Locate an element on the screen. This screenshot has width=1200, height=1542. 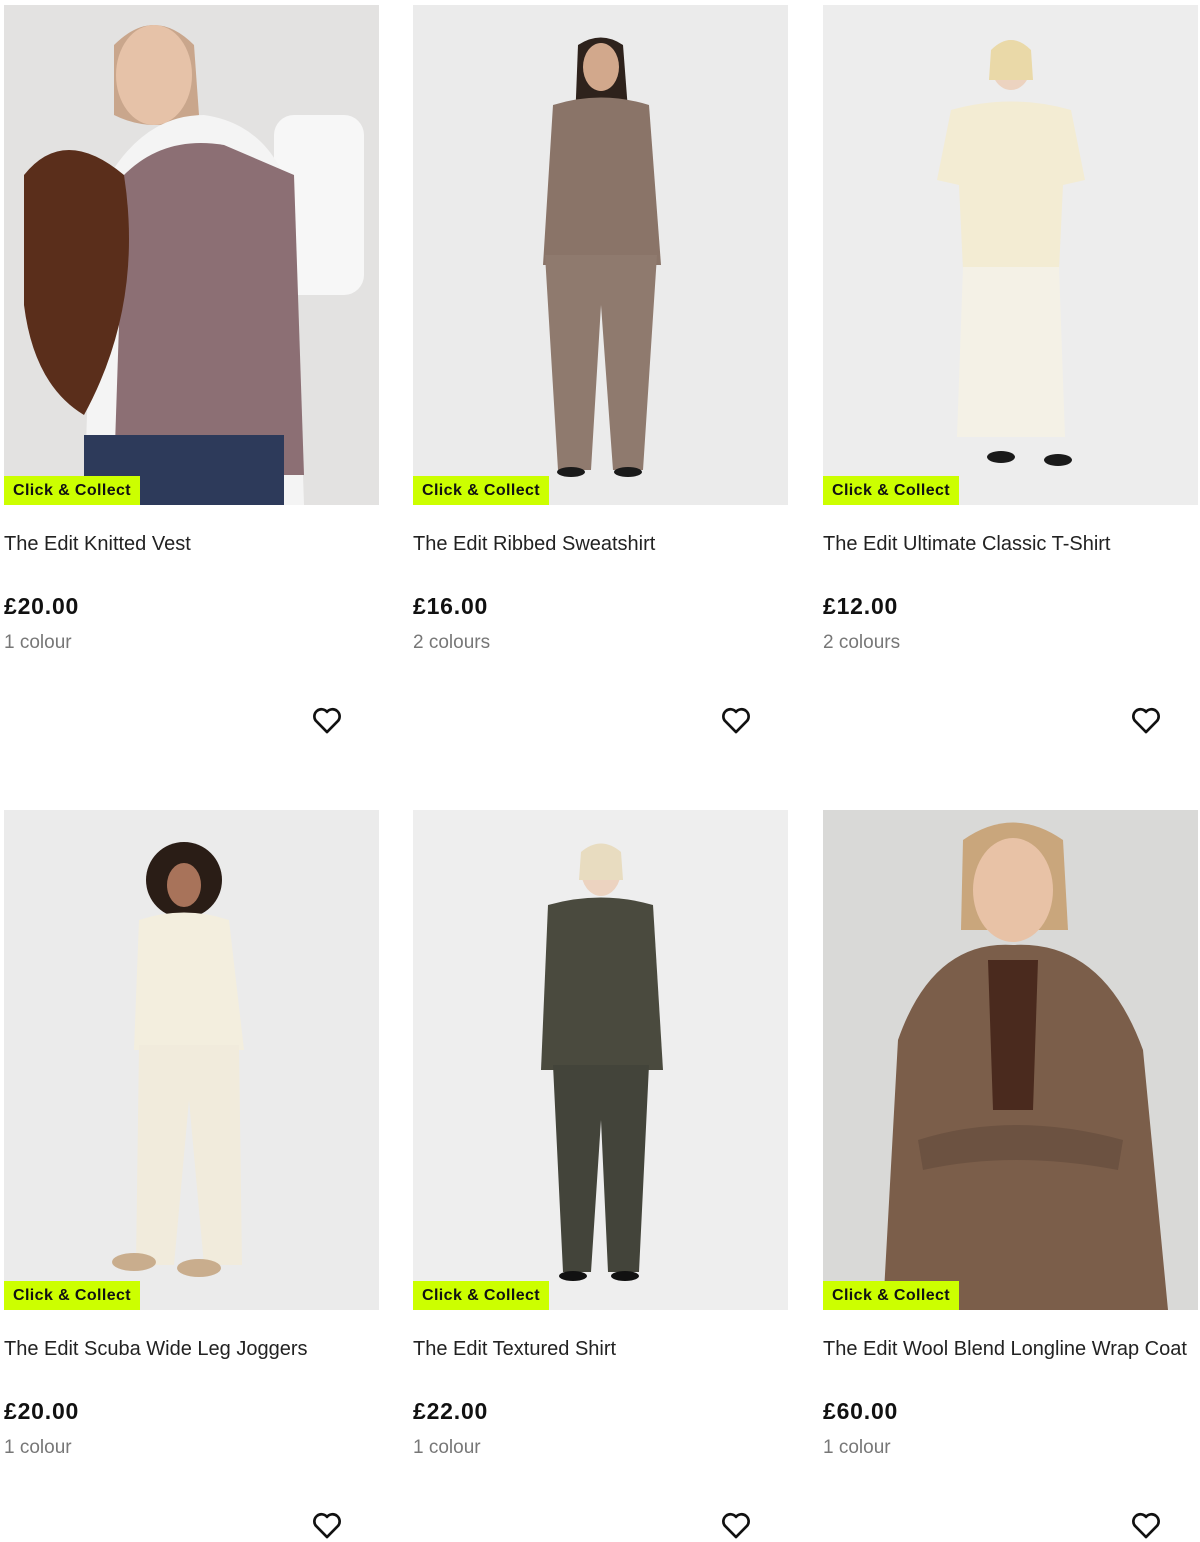
product-price: £16.00 is located at coordinates (451, 606).